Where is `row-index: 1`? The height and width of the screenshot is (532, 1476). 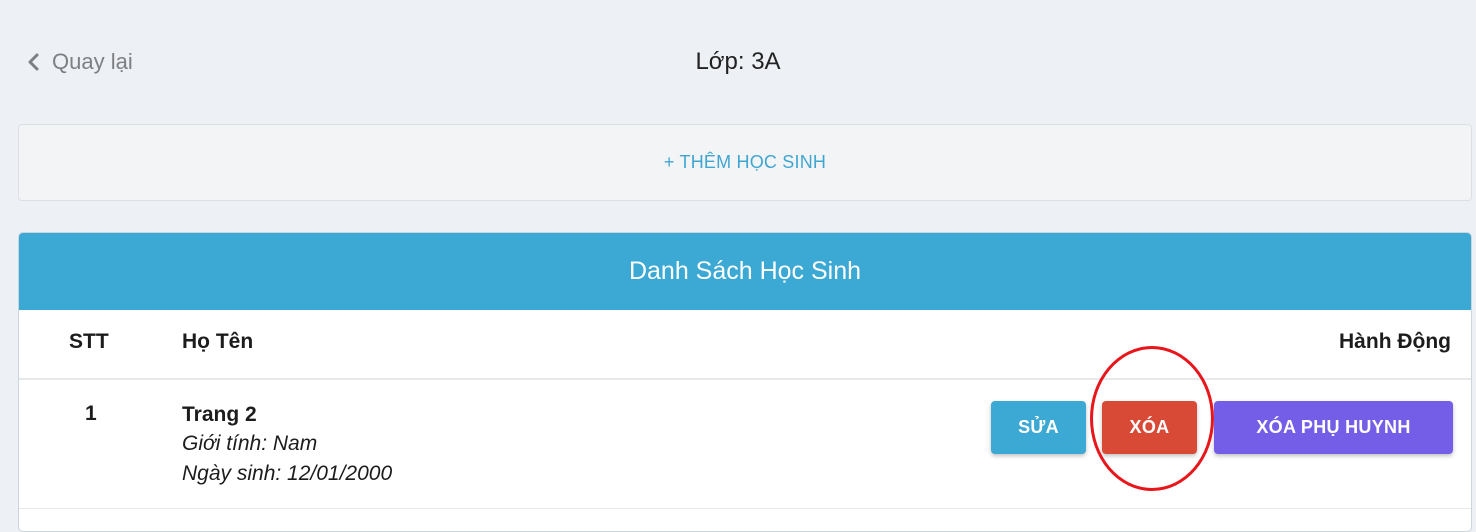 row-index: 1 is located at coordinates (91, 413).